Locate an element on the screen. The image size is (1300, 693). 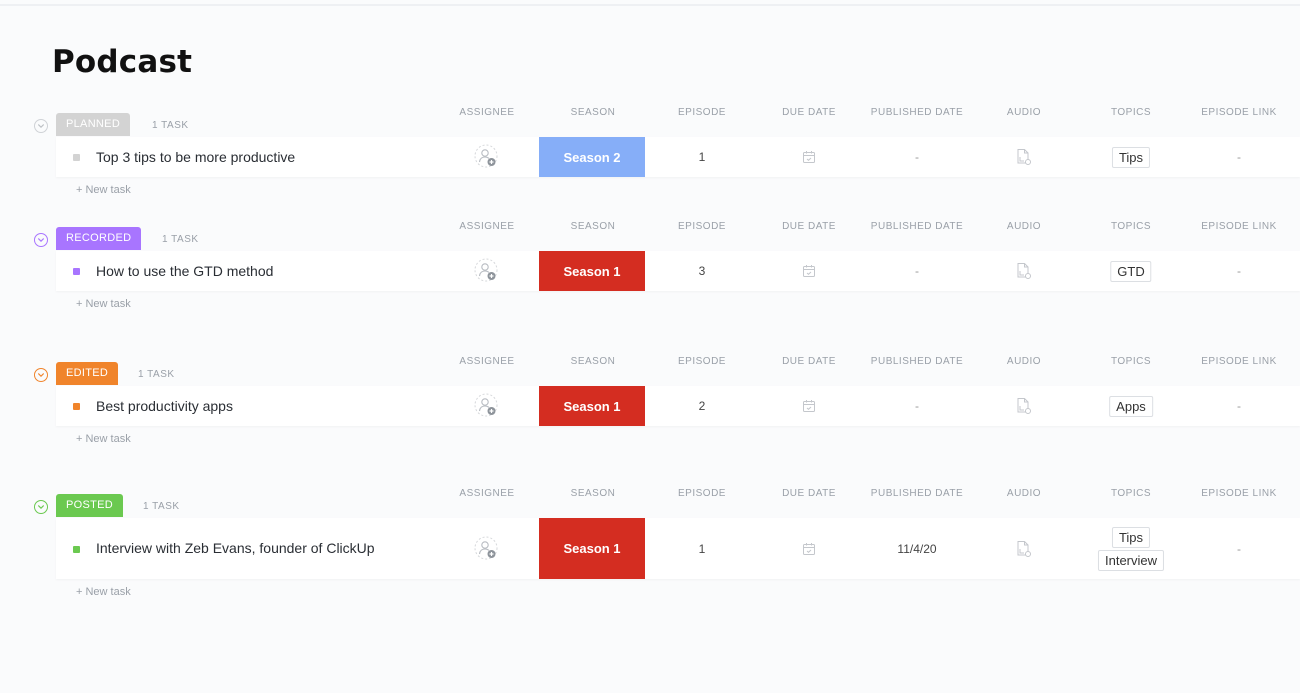
topic-tag: Apps is located at coordinates (1131, 406).